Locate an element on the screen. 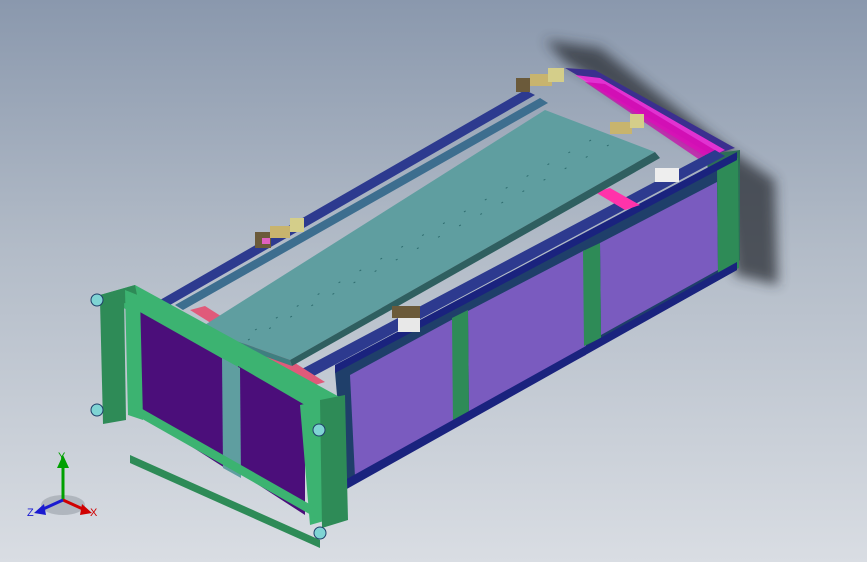  triad-y-label: Y is located at coordinates (62, 457).